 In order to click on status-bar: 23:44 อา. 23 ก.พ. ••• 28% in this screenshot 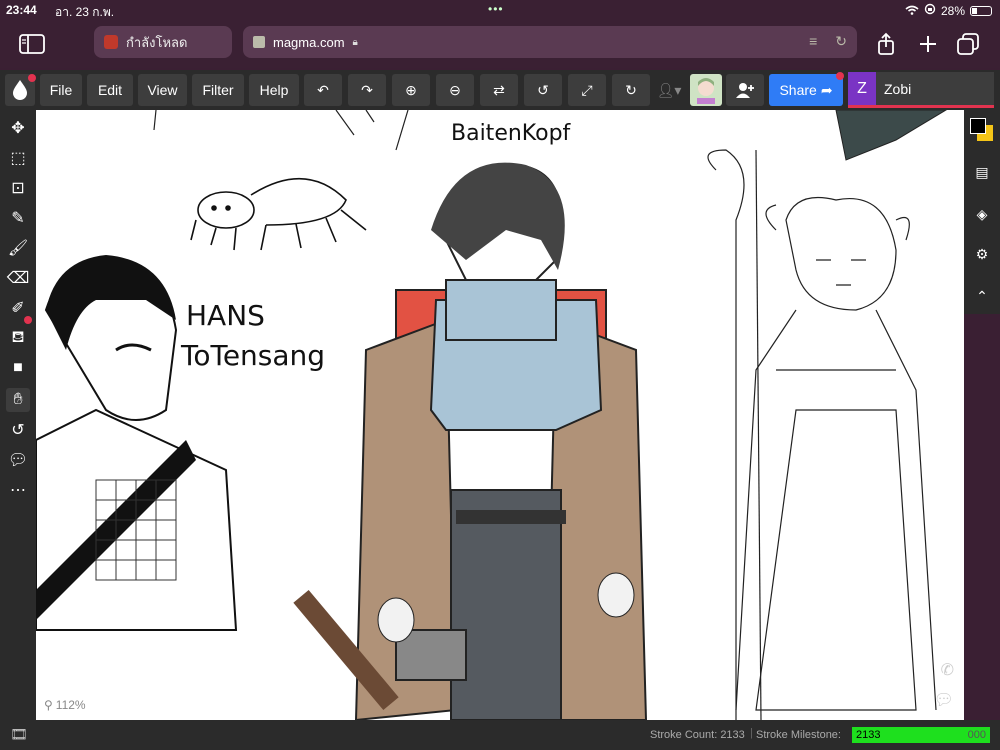, I will do `click(500, 10)`.